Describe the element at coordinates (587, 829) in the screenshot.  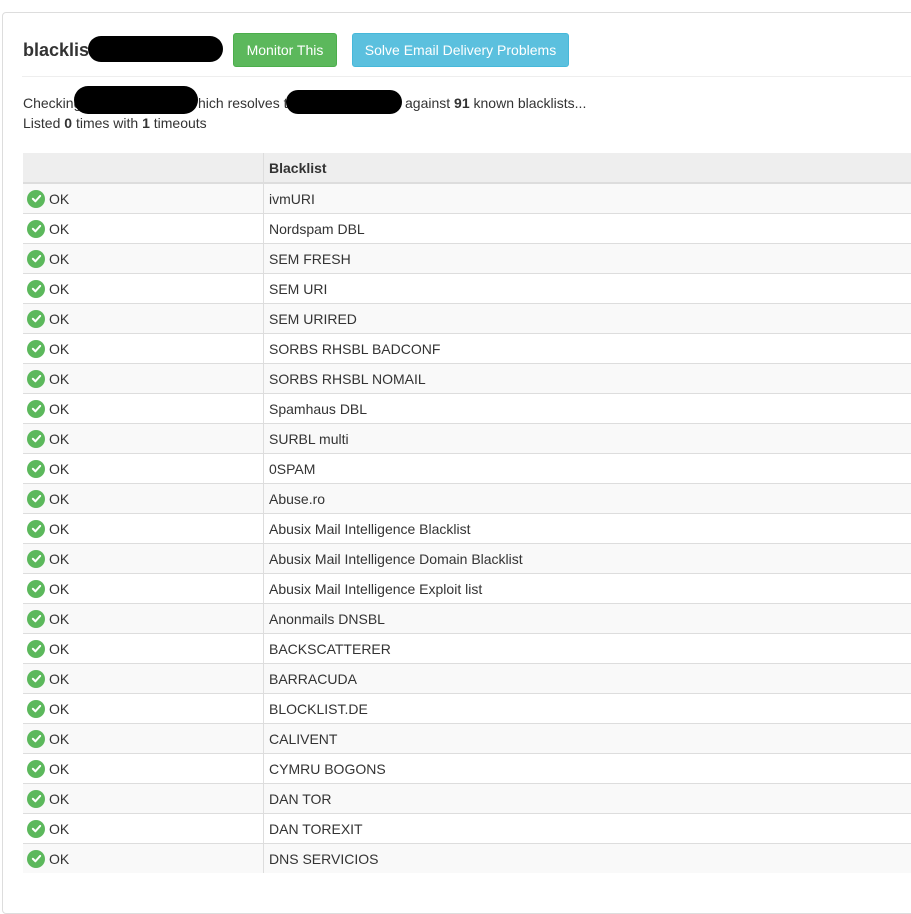
I see `blacklist-name: DAN TOREXIT` at that location.